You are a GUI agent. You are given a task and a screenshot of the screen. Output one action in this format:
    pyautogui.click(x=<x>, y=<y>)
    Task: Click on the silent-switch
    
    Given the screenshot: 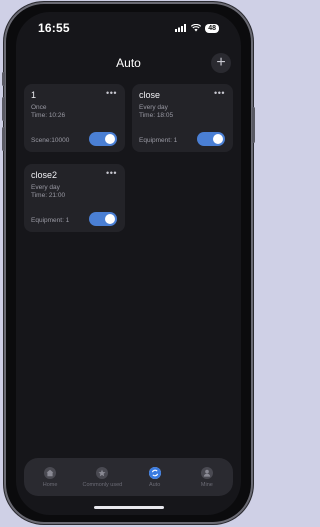 What is the action you would take?
    pyautogui.click(x=3, y=79)
    